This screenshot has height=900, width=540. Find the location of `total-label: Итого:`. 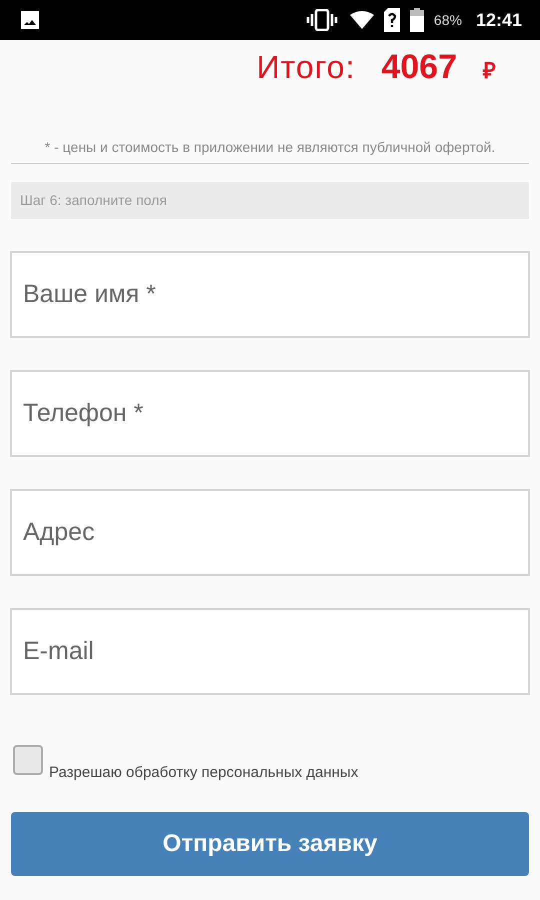

total-label: Итого: is located at coordinates (306, 67).